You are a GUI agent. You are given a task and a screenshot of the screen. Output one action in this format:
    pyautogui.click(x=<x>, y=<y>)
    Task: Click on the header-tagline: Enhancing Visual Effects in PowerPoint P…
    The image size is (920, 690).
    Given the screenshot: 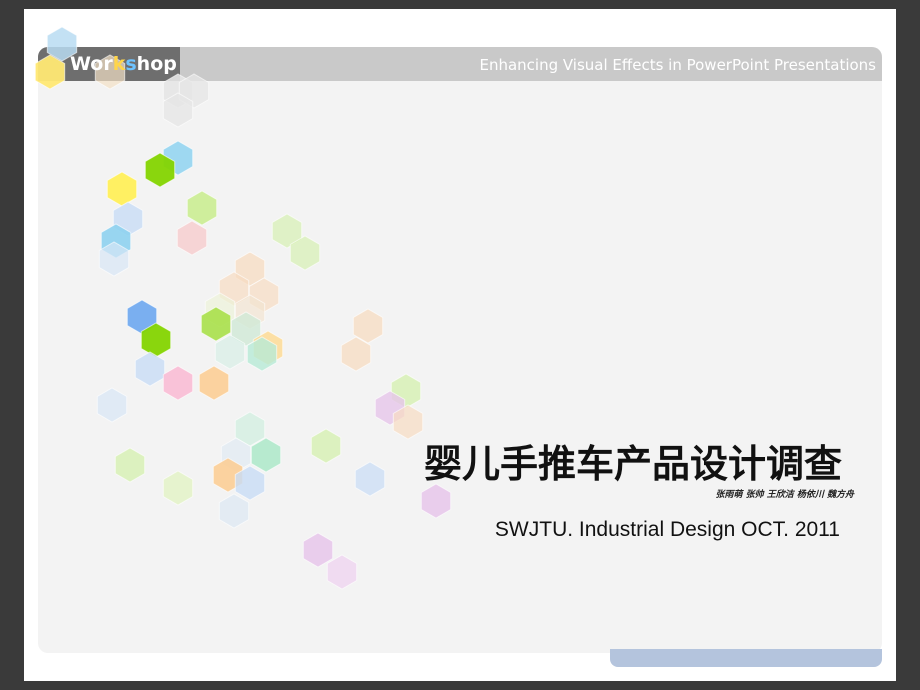 What is the action you would take?
    pyautogui.click(x=677, y=65)
    